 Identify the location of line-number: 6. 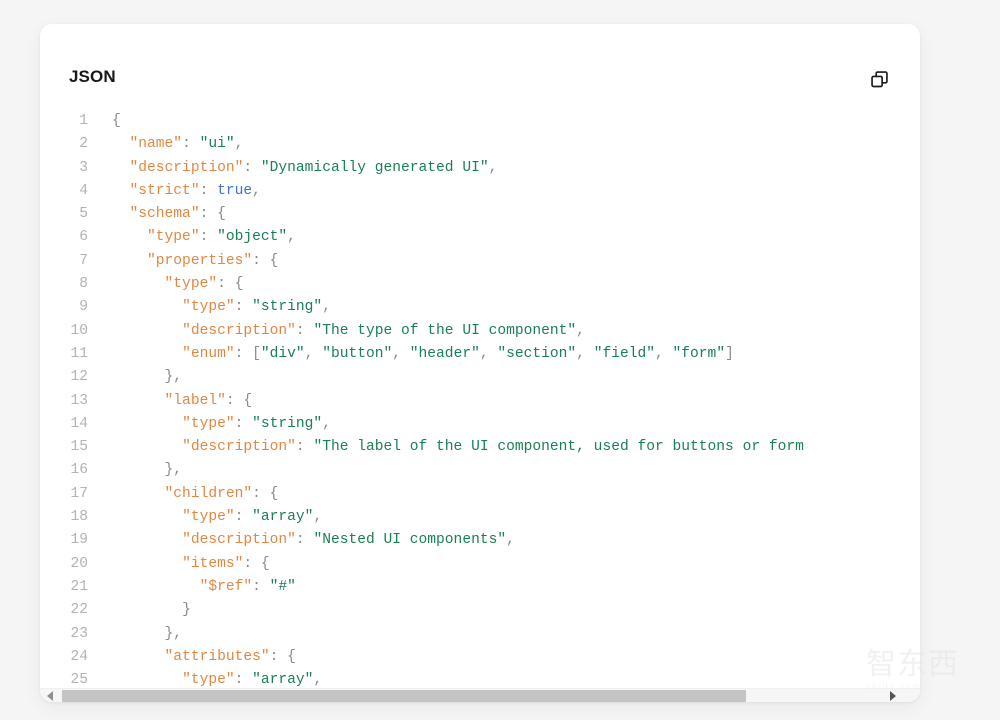
(83, 237).